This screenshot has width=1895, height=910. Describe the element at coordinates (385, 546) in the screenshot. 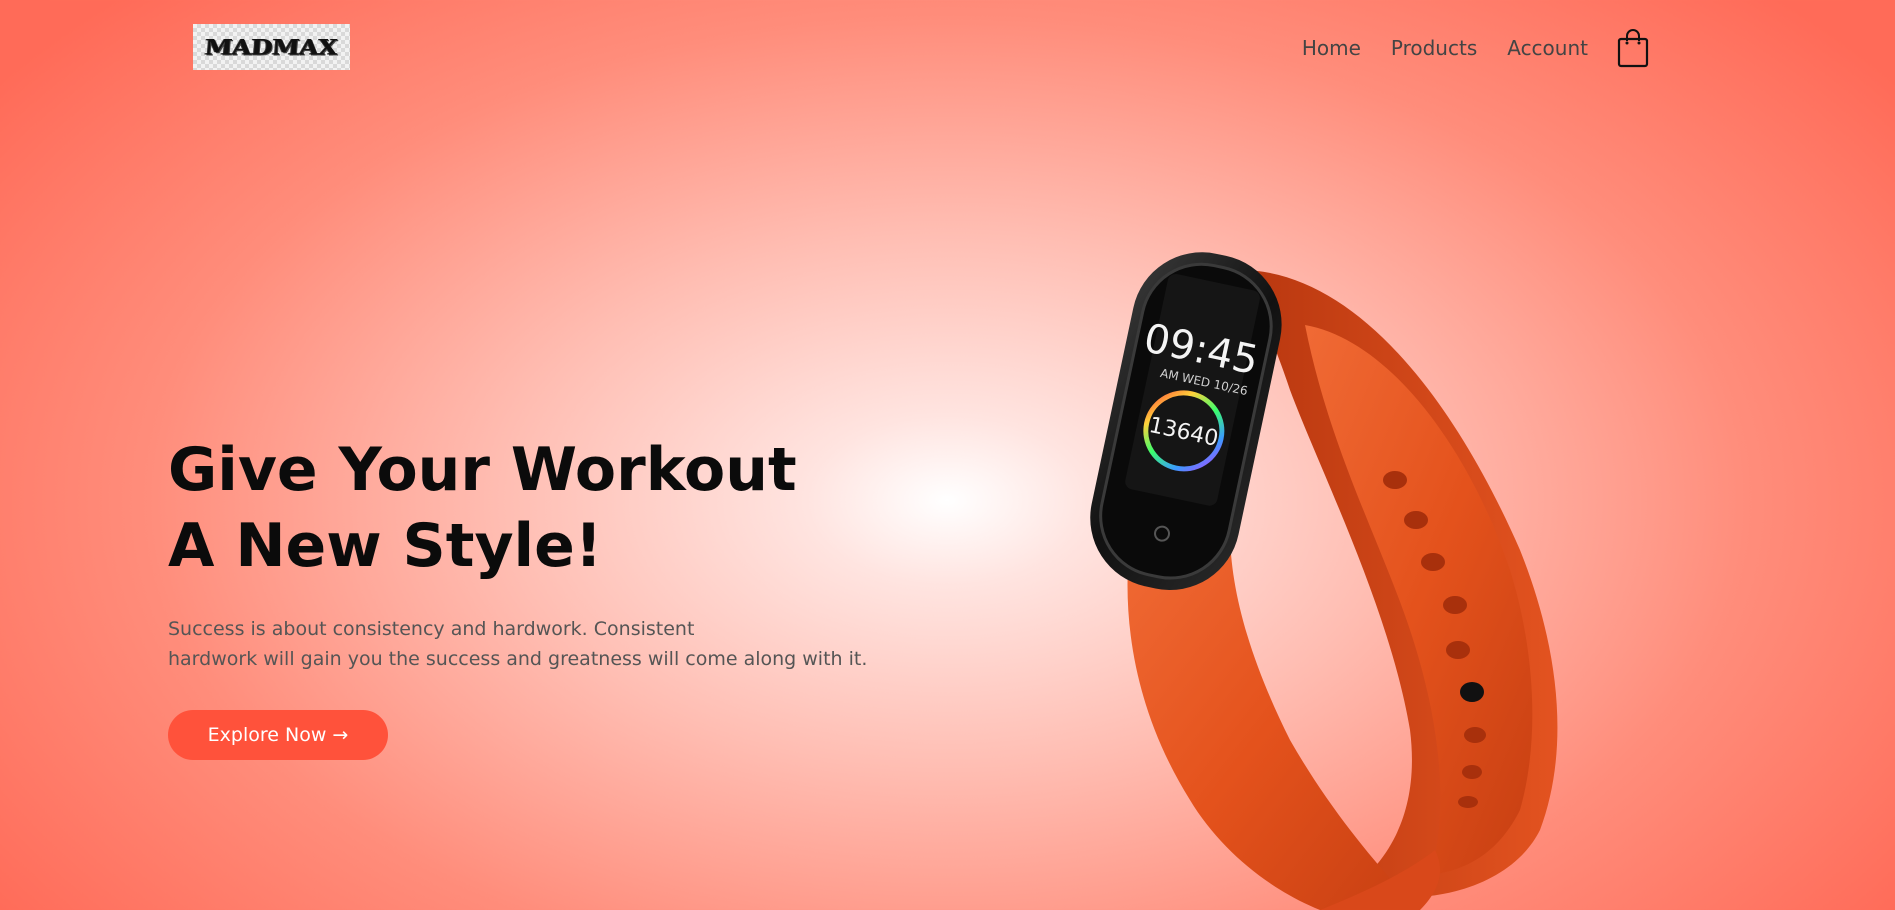

I see `hero-headline-line-2: A New Style!` at that location.